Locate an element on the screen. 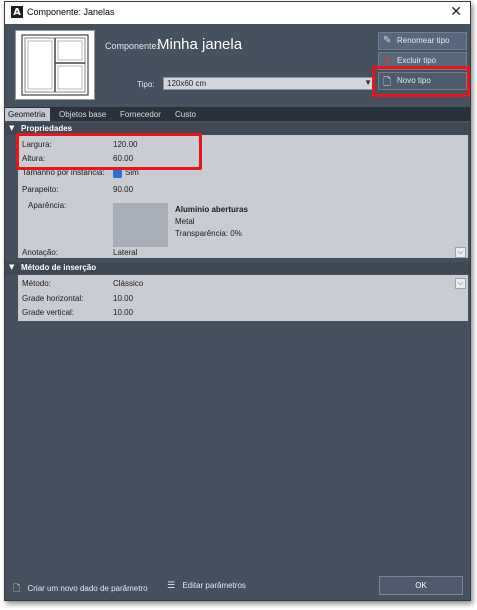 The width and height of the screenshot is (477, 610). section-insertion-header: ▼ Método de inserção is located at coordinates (237, 268).